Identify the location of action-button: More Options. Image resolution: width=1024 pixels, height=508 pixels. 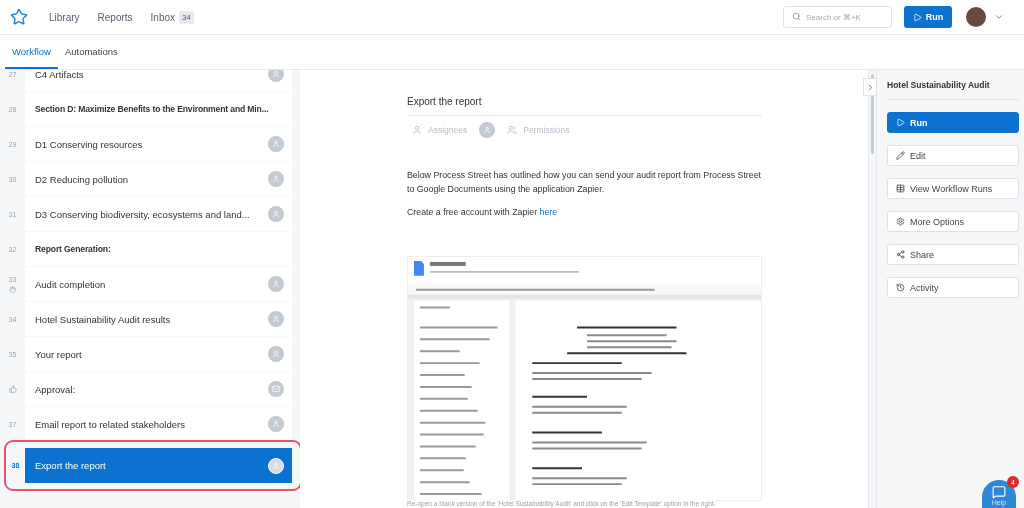
(953, 221).